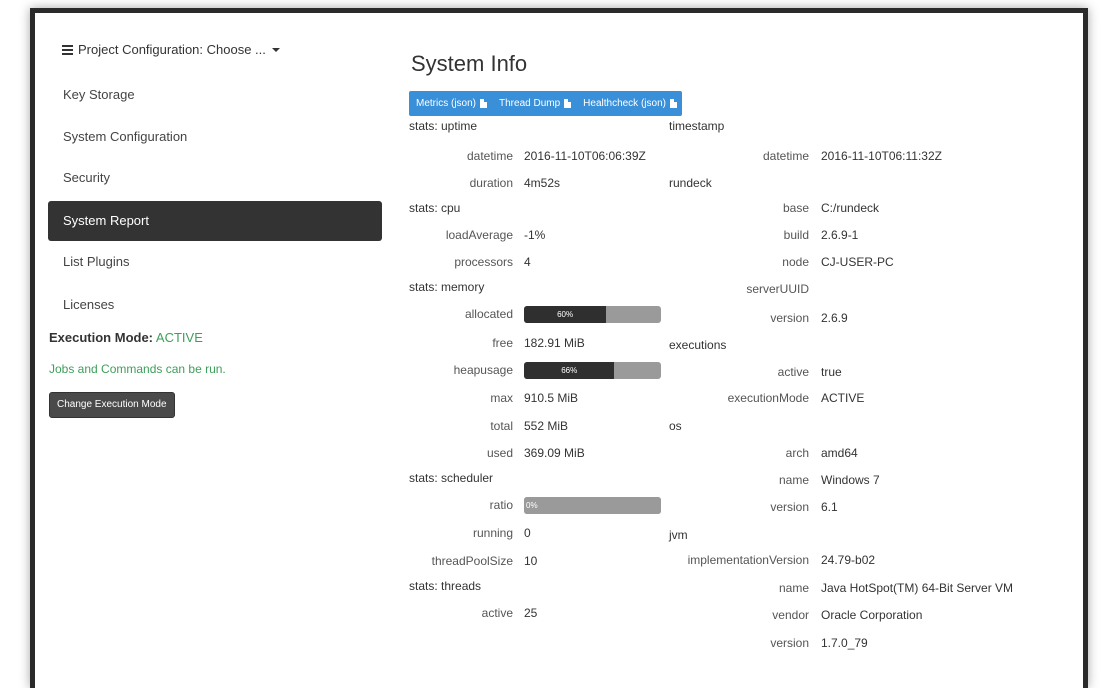 This screenshot has width=1103, height=688. Describe the element at coordinates (872, 615) in the screenshot. I see `stat-value: Oracle Corporation` at that location.